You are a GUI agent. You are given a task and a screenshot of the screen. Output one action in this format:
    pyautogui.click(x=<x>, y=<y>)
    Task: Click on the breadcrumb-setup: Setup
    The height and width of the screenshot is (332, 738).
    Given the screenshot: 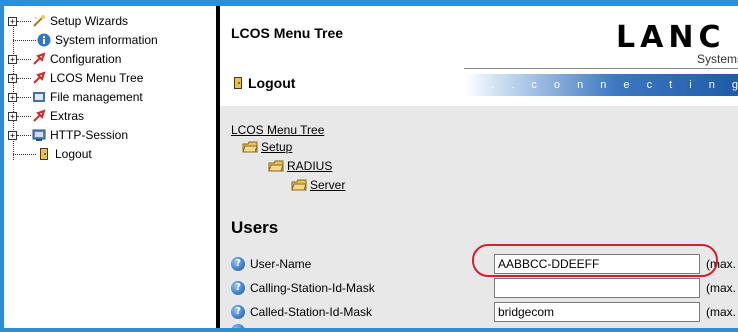 What is the action you would take?
    pyautogui.click(x=267, y=147)
    